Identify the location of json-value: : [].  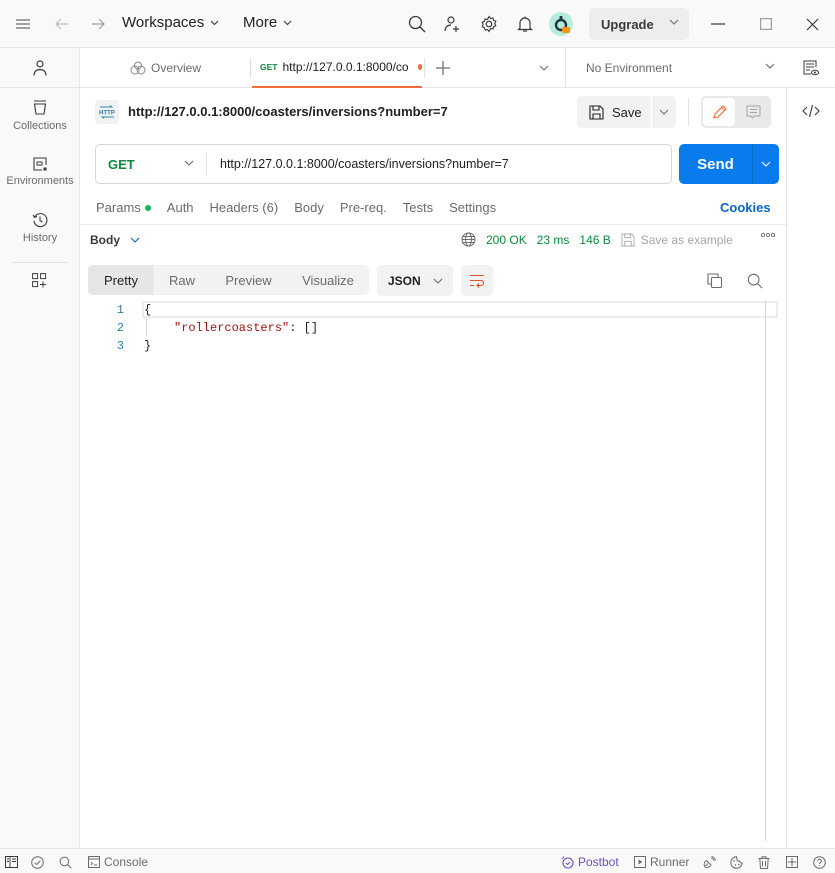
(304, 328).